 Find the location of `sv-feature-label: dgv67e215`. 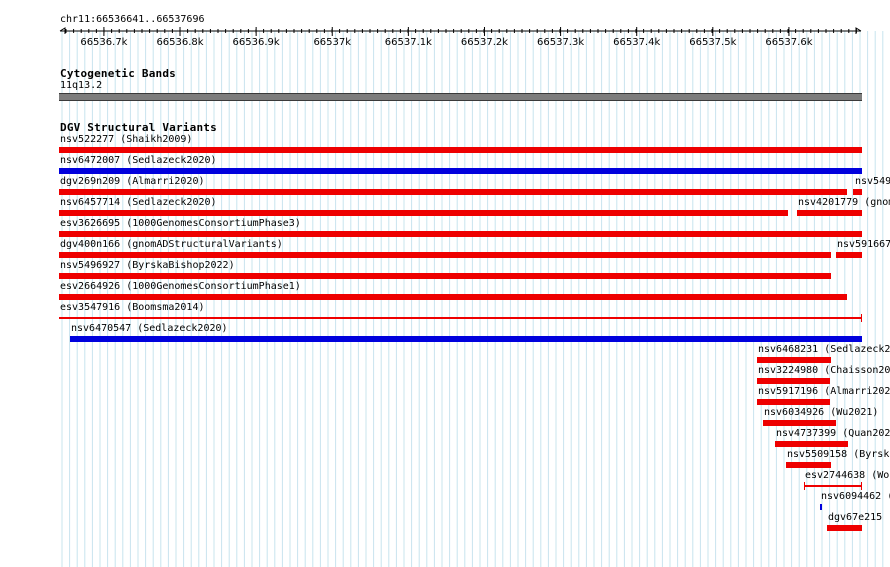

sv-feature-label: dgv67e215 is located at coordinates (855, 517).